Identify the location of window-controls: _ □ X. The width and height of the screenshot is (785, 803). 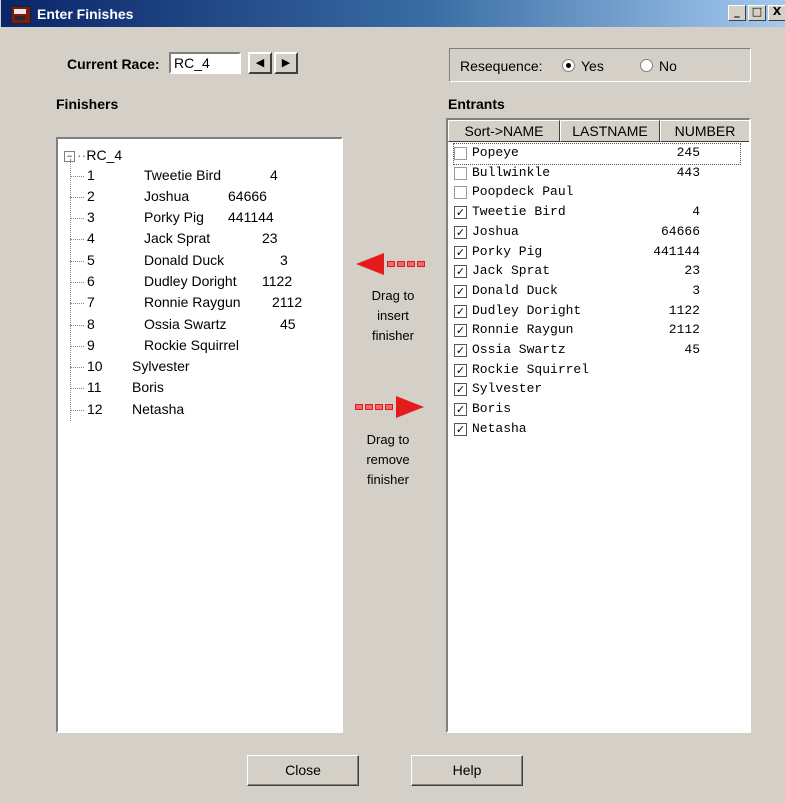
(756, 13).